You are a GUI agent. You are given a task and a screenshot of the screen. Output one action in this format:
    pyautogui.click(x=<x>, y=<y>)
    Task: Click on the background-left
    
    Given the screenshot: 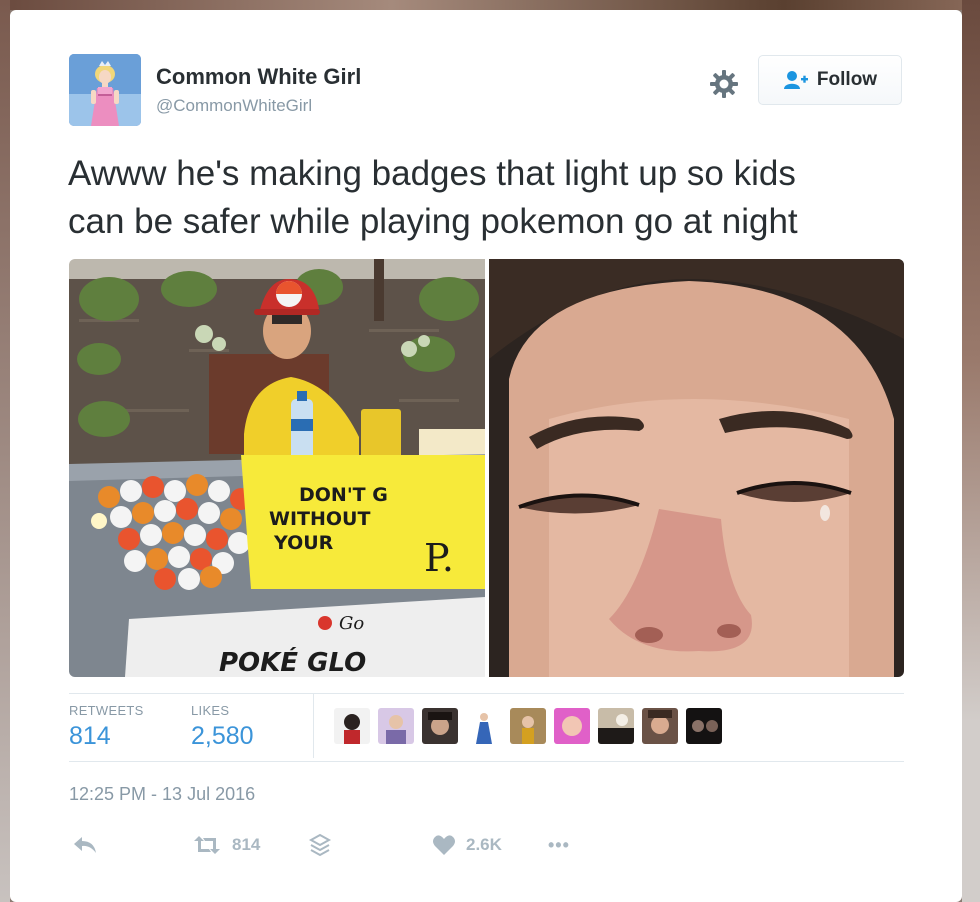 What is the action you would take?
    pyautogui.click(x=5, y=451)
    